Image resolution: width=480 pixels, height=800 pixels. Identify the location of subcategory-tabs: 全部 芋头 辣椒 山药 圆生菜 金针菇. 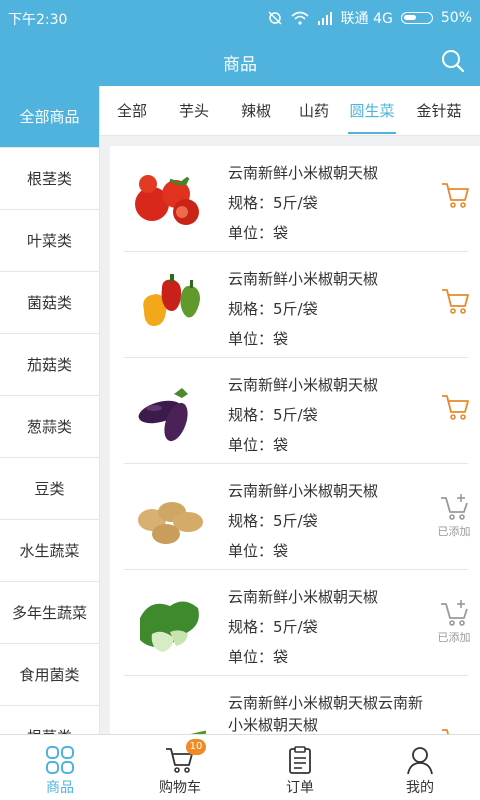
(290, 111).